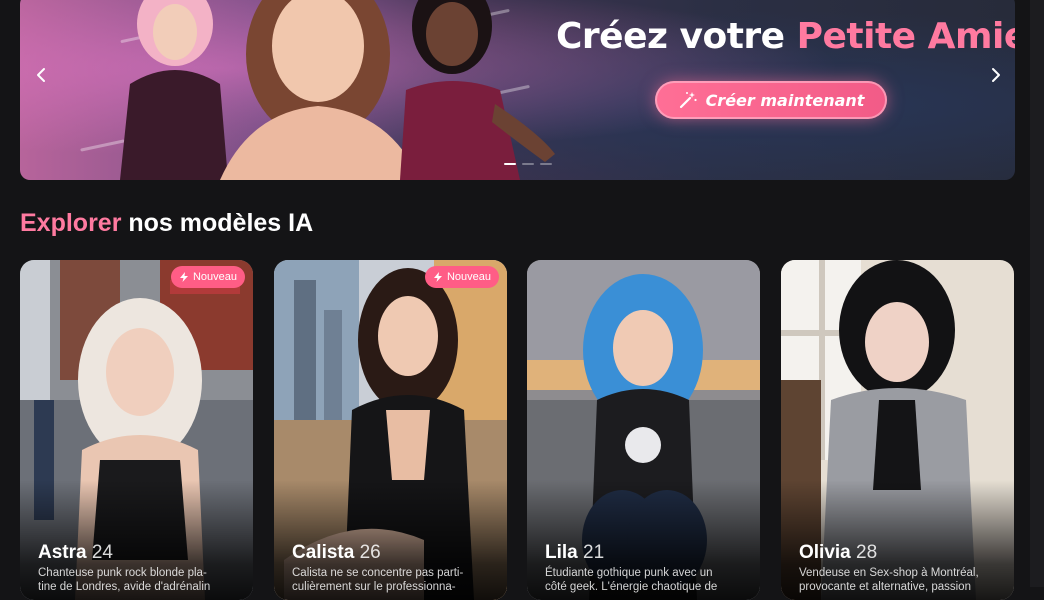 Image resolution: width=1044 pixels, height=600 pixels. Describe the element at coordinates (825, 552) in the screenshot. I see `model-name: Olivia` at that location.